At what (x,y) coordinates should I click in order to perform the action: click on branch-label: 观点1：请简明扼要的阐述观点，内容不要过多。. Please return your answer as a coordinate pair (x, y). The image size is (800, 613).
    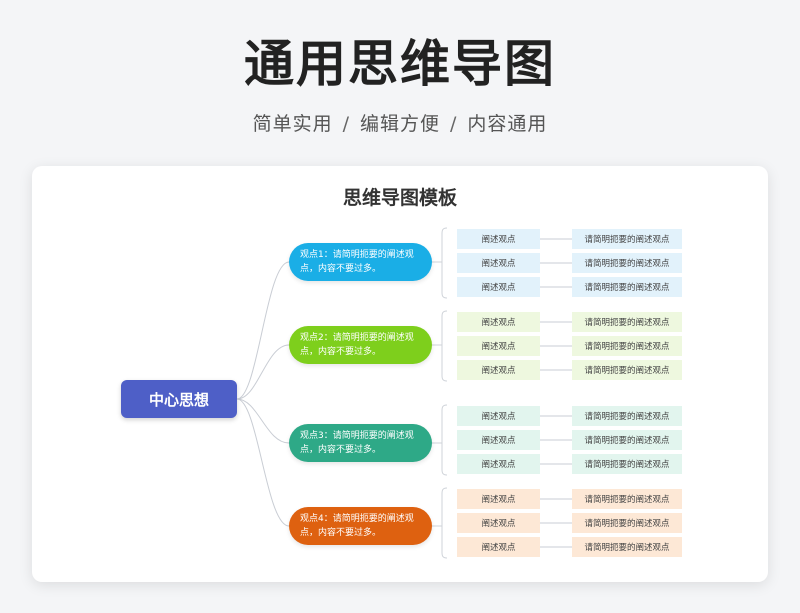
    Looking at the image, I should click on (357, 262).